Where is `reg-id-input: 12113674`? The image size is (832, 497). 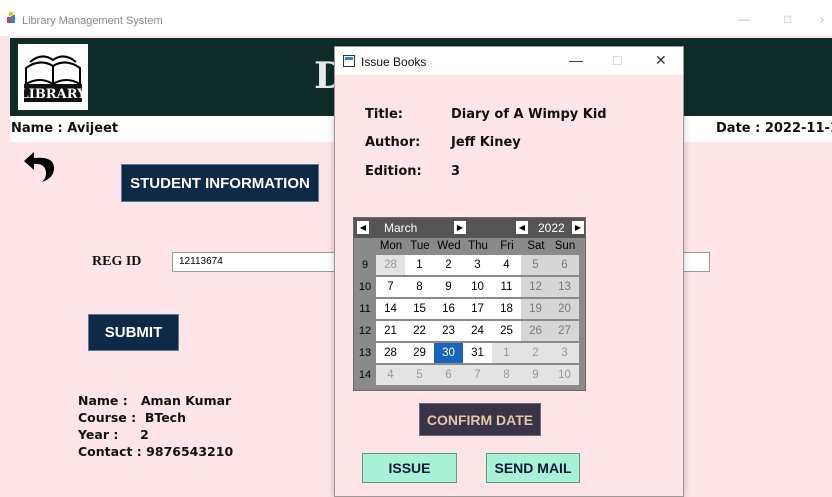
reg-id-input: 12113674 is located at coordinates (255, 262).